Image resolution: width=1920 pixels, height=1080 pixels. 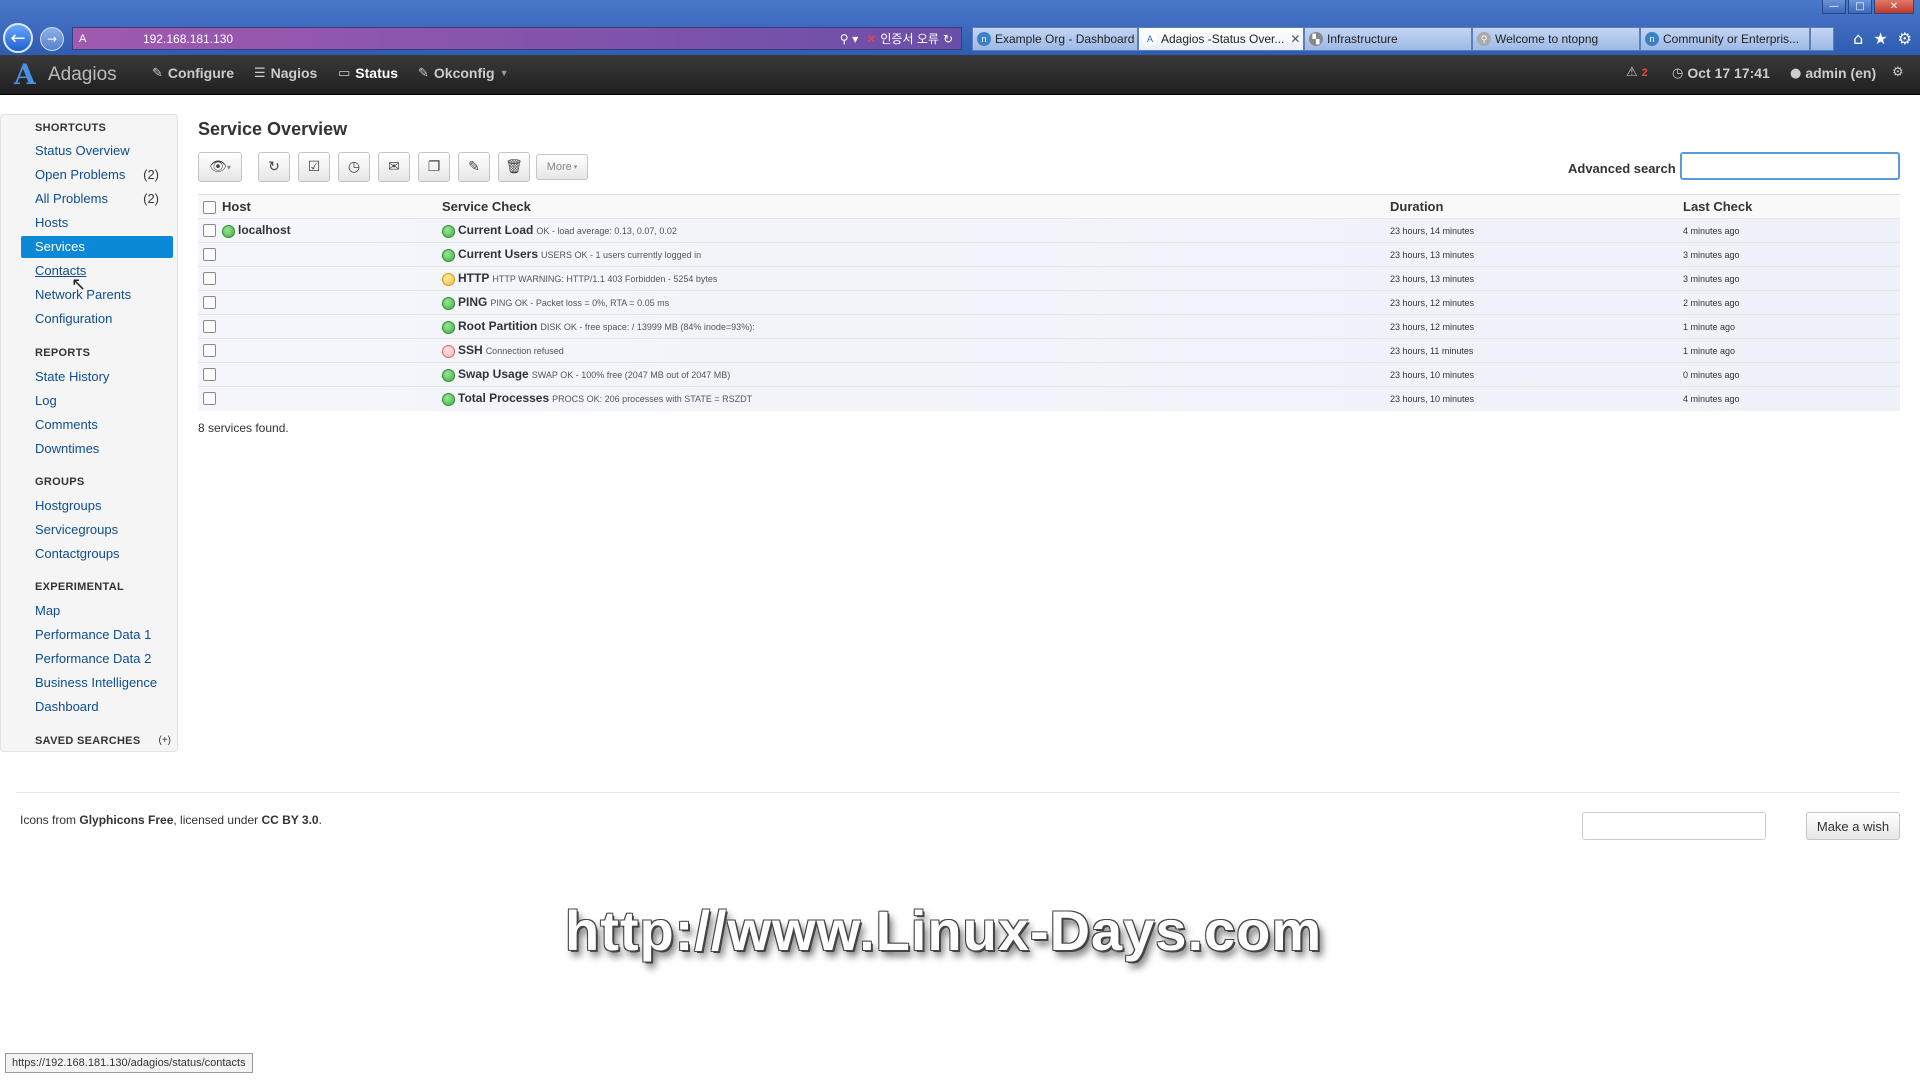 What do you see at coordinates (18, 38) in the screenshot?
I see `back-button: ←` at bounding box center [18, 38].